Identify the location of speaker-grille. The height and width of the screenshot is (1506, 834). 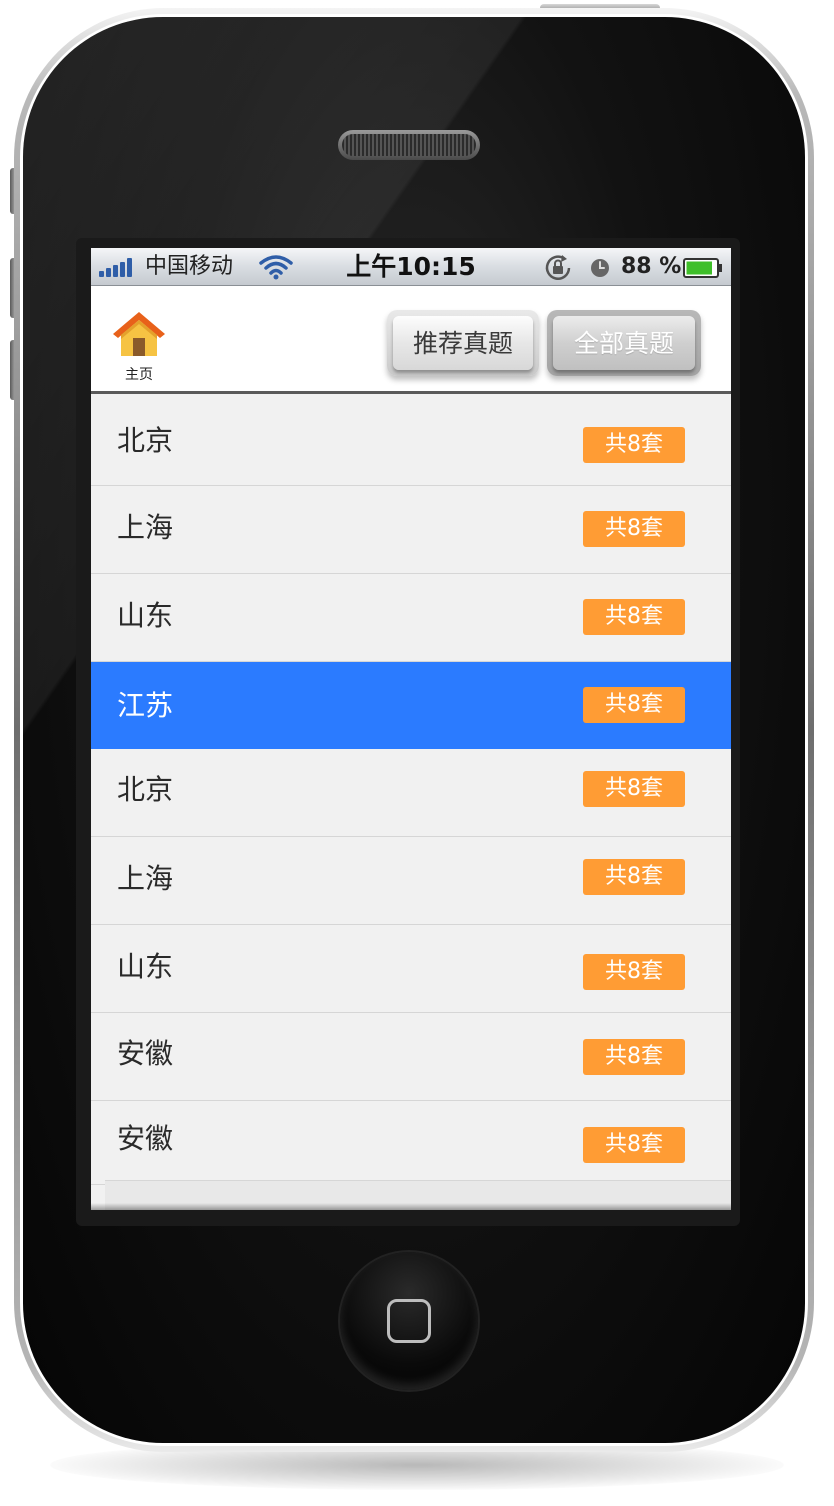
(409, 145).